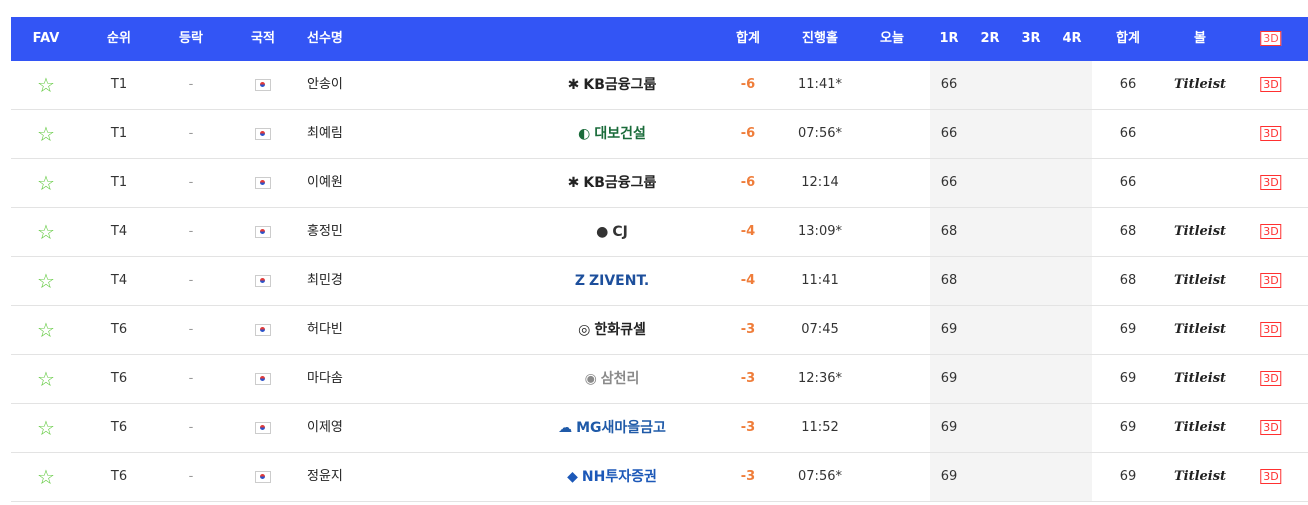  What do you see at coordinates (748, 280) in the screenshot?
I see `total-score: -4` at bounding box center [748, 280].